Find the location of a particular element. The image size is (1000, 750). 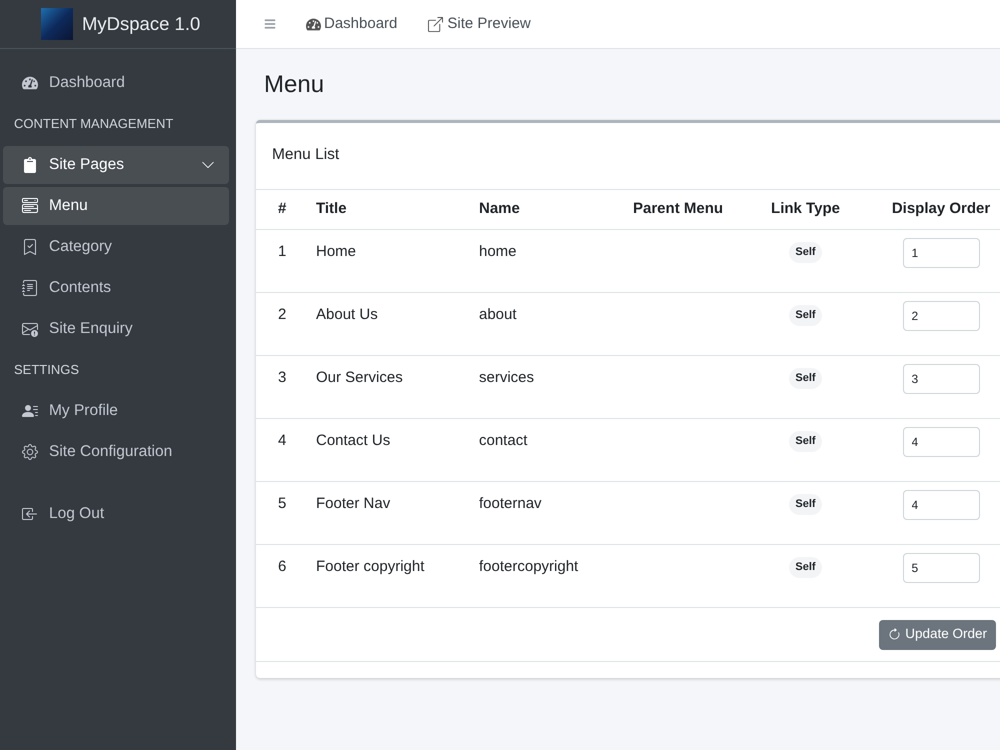

order-input: 2 is located at coordinates (941, 316).